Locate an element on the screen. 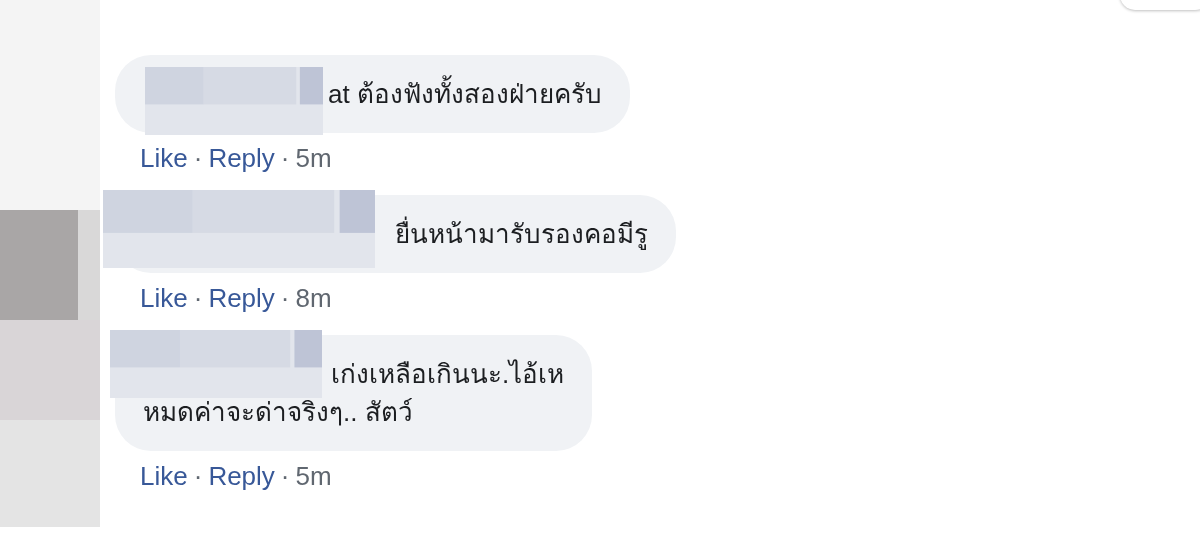  timestamp: 8m is located at coordinates (313, 298).